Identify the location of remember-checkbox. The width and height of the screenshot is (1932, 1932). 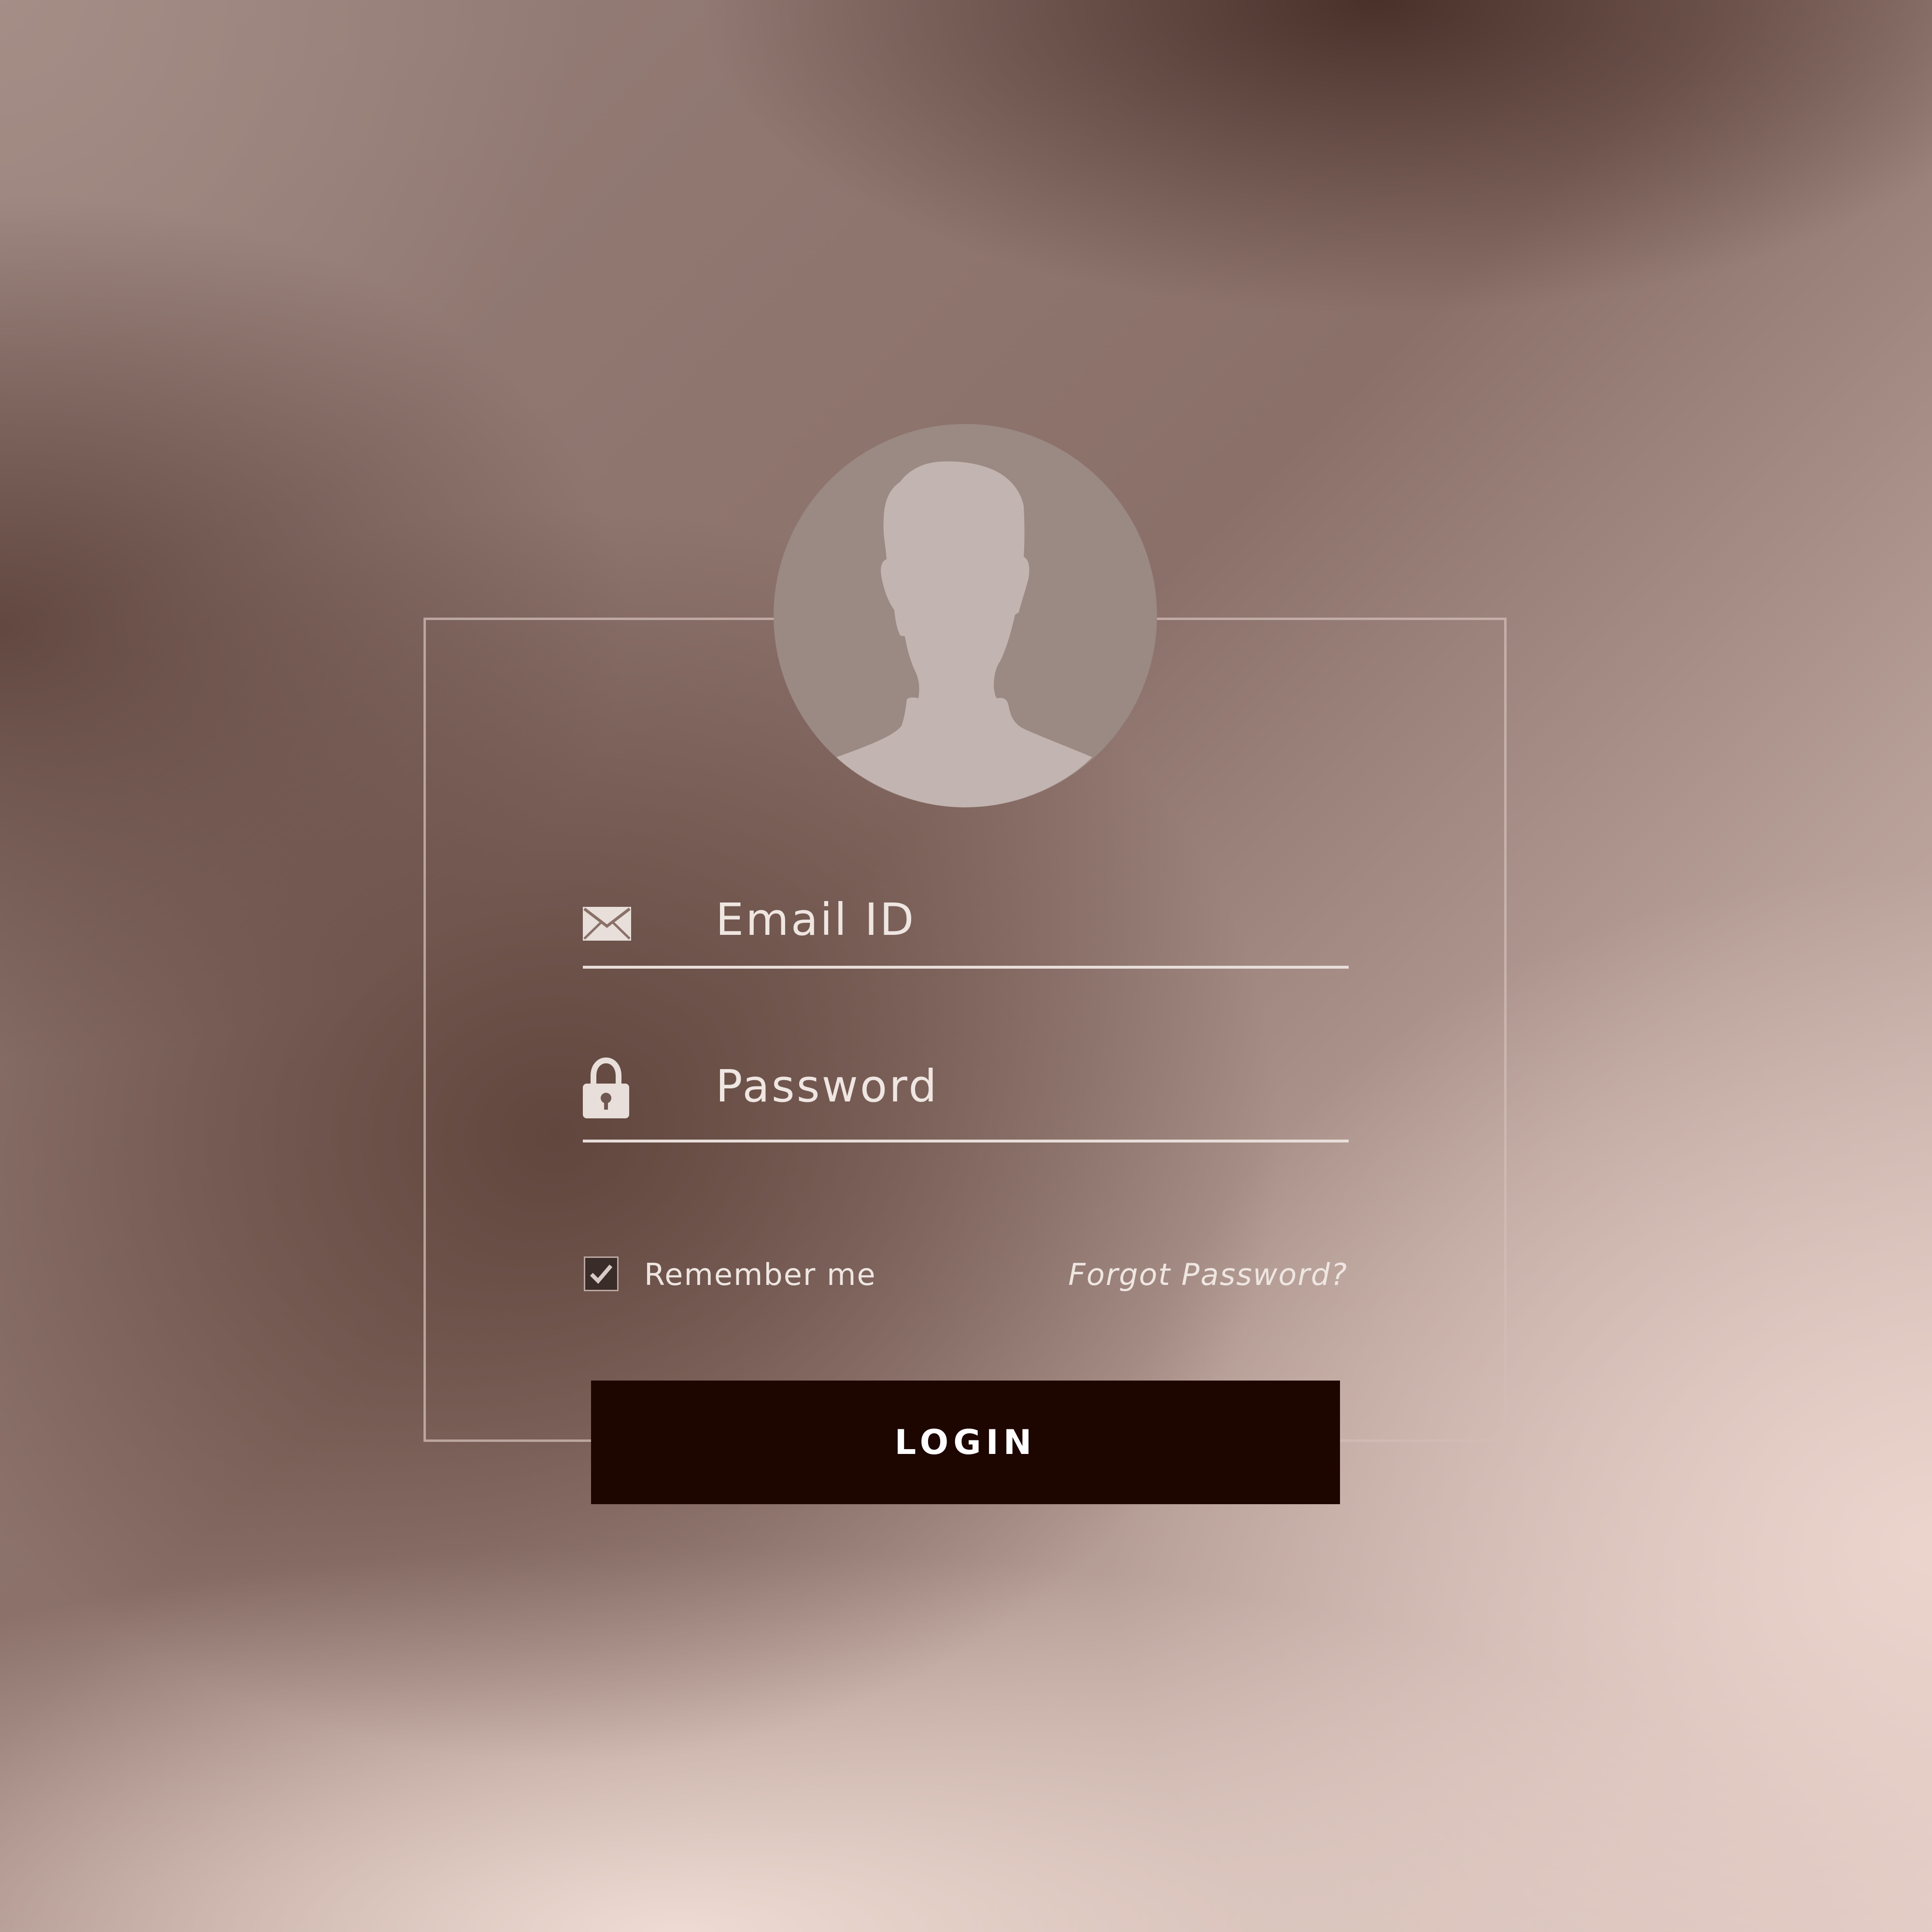
(601, 1273).